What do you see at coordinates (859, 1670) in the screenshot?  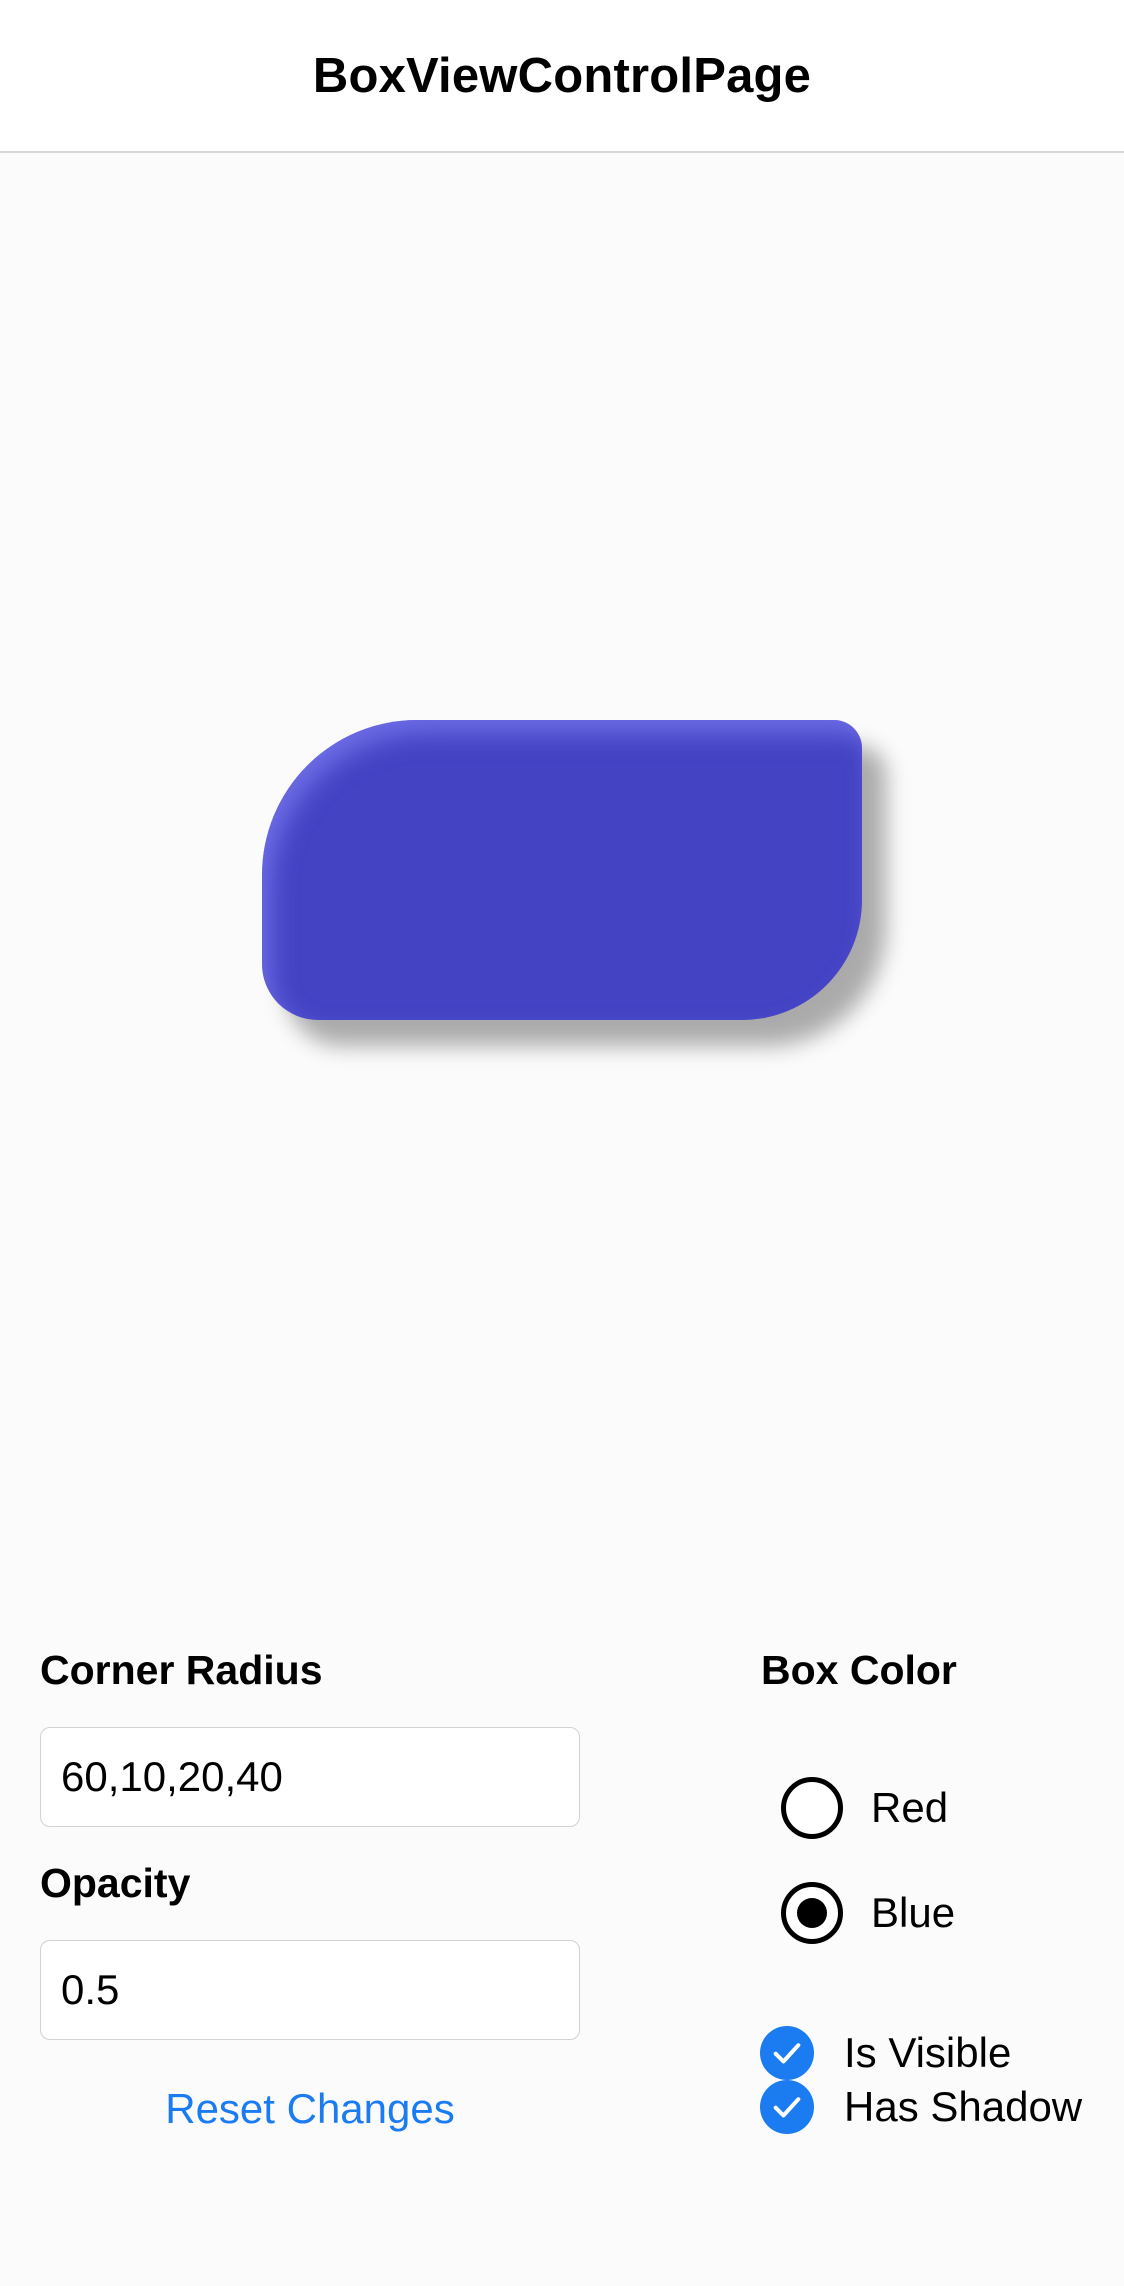 I see `box-color-label: Box Color` at bounding box center [859, 1670].